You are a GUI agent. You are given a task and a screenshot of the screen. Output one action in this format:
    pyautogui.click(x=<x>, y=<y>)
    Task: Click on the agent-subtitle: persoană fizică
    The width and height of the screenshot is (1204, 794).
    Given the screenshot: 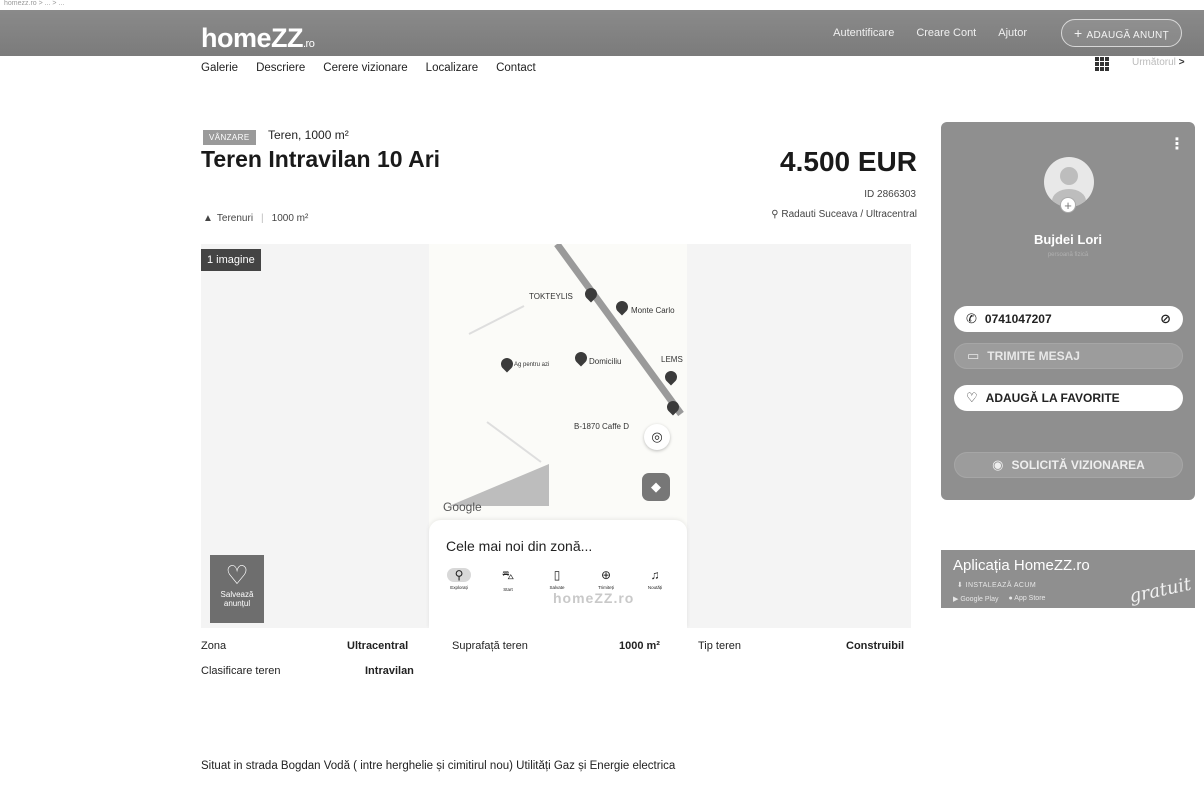 What is the action you would take?
    pyautogui.click(x=1068, y=255)
    